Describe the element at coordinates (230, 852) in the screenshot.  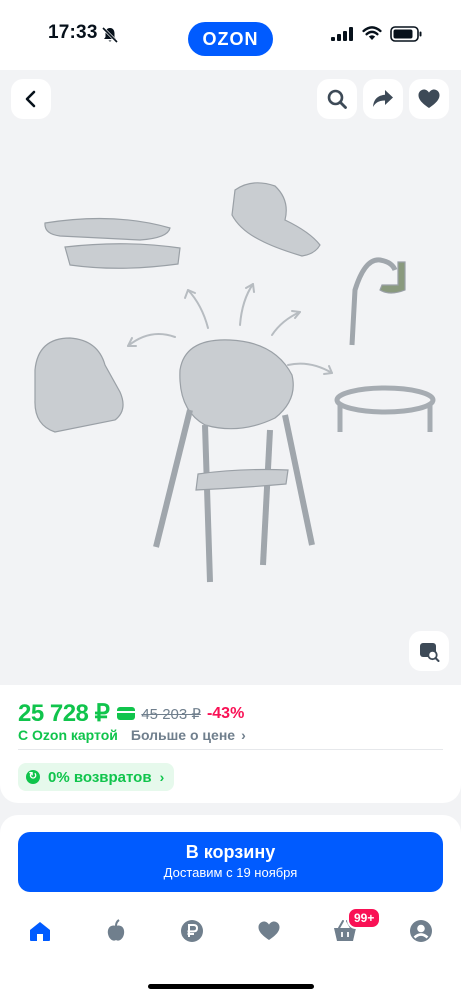
I see `add-to-cart-label: В корзину` at that location.